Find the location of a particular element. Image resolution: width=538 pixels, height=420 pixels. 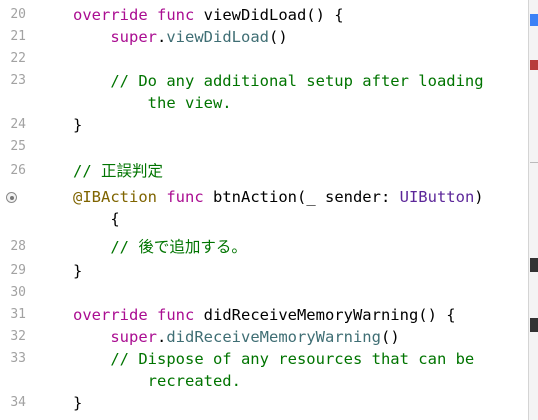

code-token: viewDidLoad() { is located at coordinates (269, 15).